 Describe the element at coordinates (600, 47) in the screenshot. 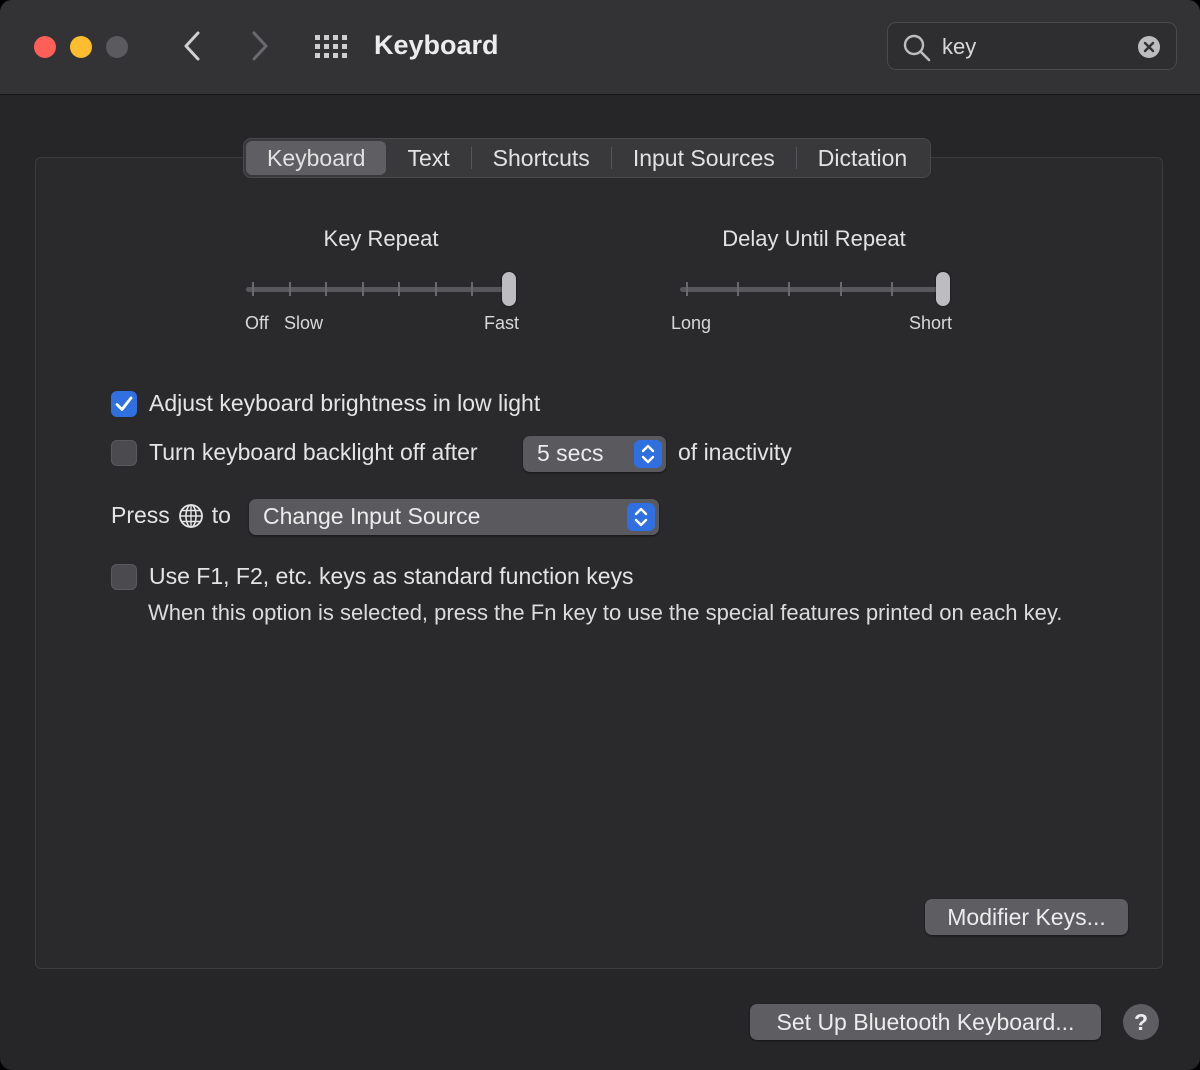

I see `title-bar: Keyboard` at that location.